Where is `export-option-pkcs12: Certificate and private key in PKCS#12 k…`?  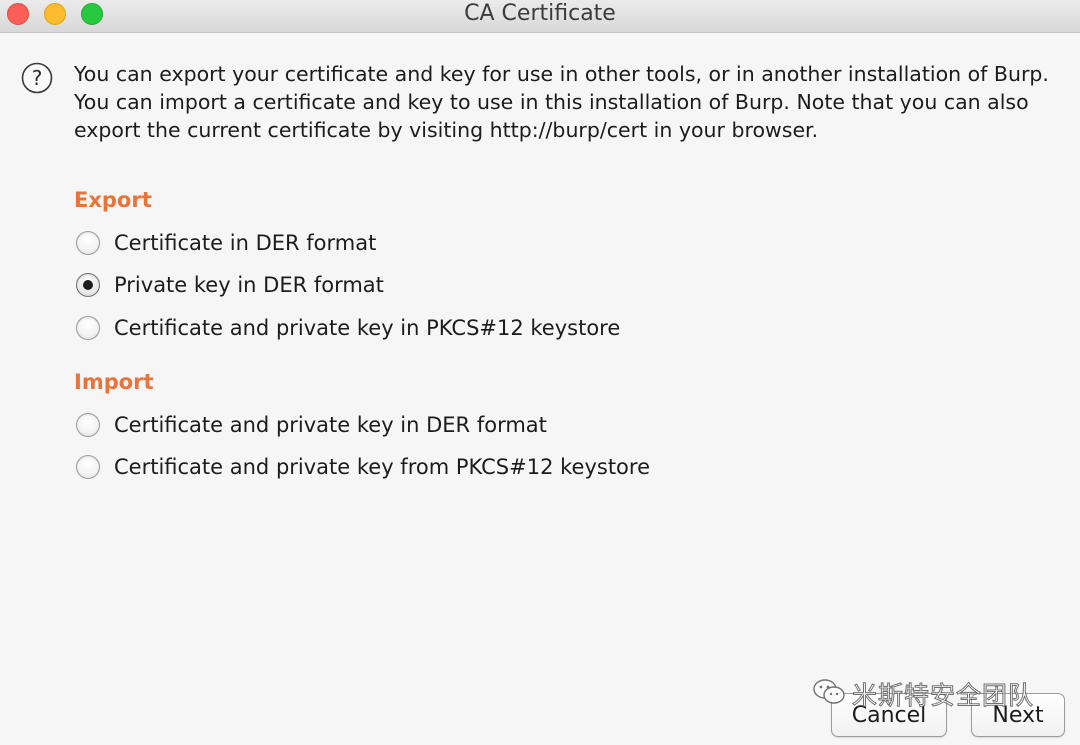
export-option-pkcs12: Certificate and private key in PKCS#12 k… is located at coordinates (348, 328).